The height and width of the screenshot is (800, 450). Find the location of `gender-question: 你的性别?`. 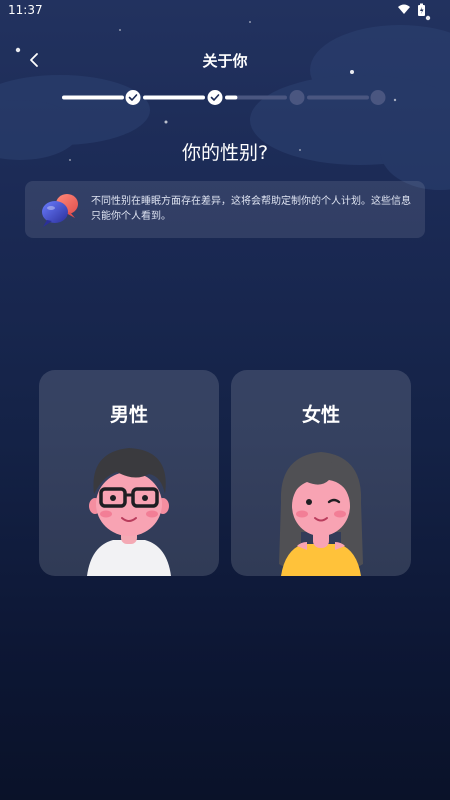

gender-question: 你的性别? is located at coordinates (225, 153).